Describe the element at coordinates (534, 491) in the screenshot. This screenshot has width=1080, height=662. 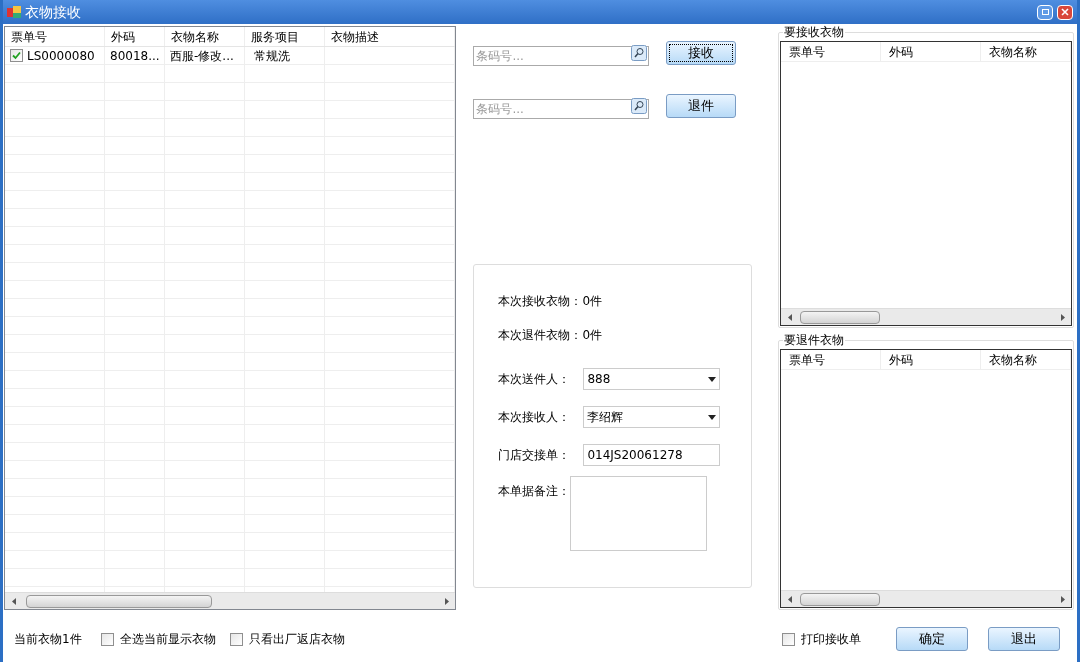
I see `field-label: 本单据备注：` at that location.